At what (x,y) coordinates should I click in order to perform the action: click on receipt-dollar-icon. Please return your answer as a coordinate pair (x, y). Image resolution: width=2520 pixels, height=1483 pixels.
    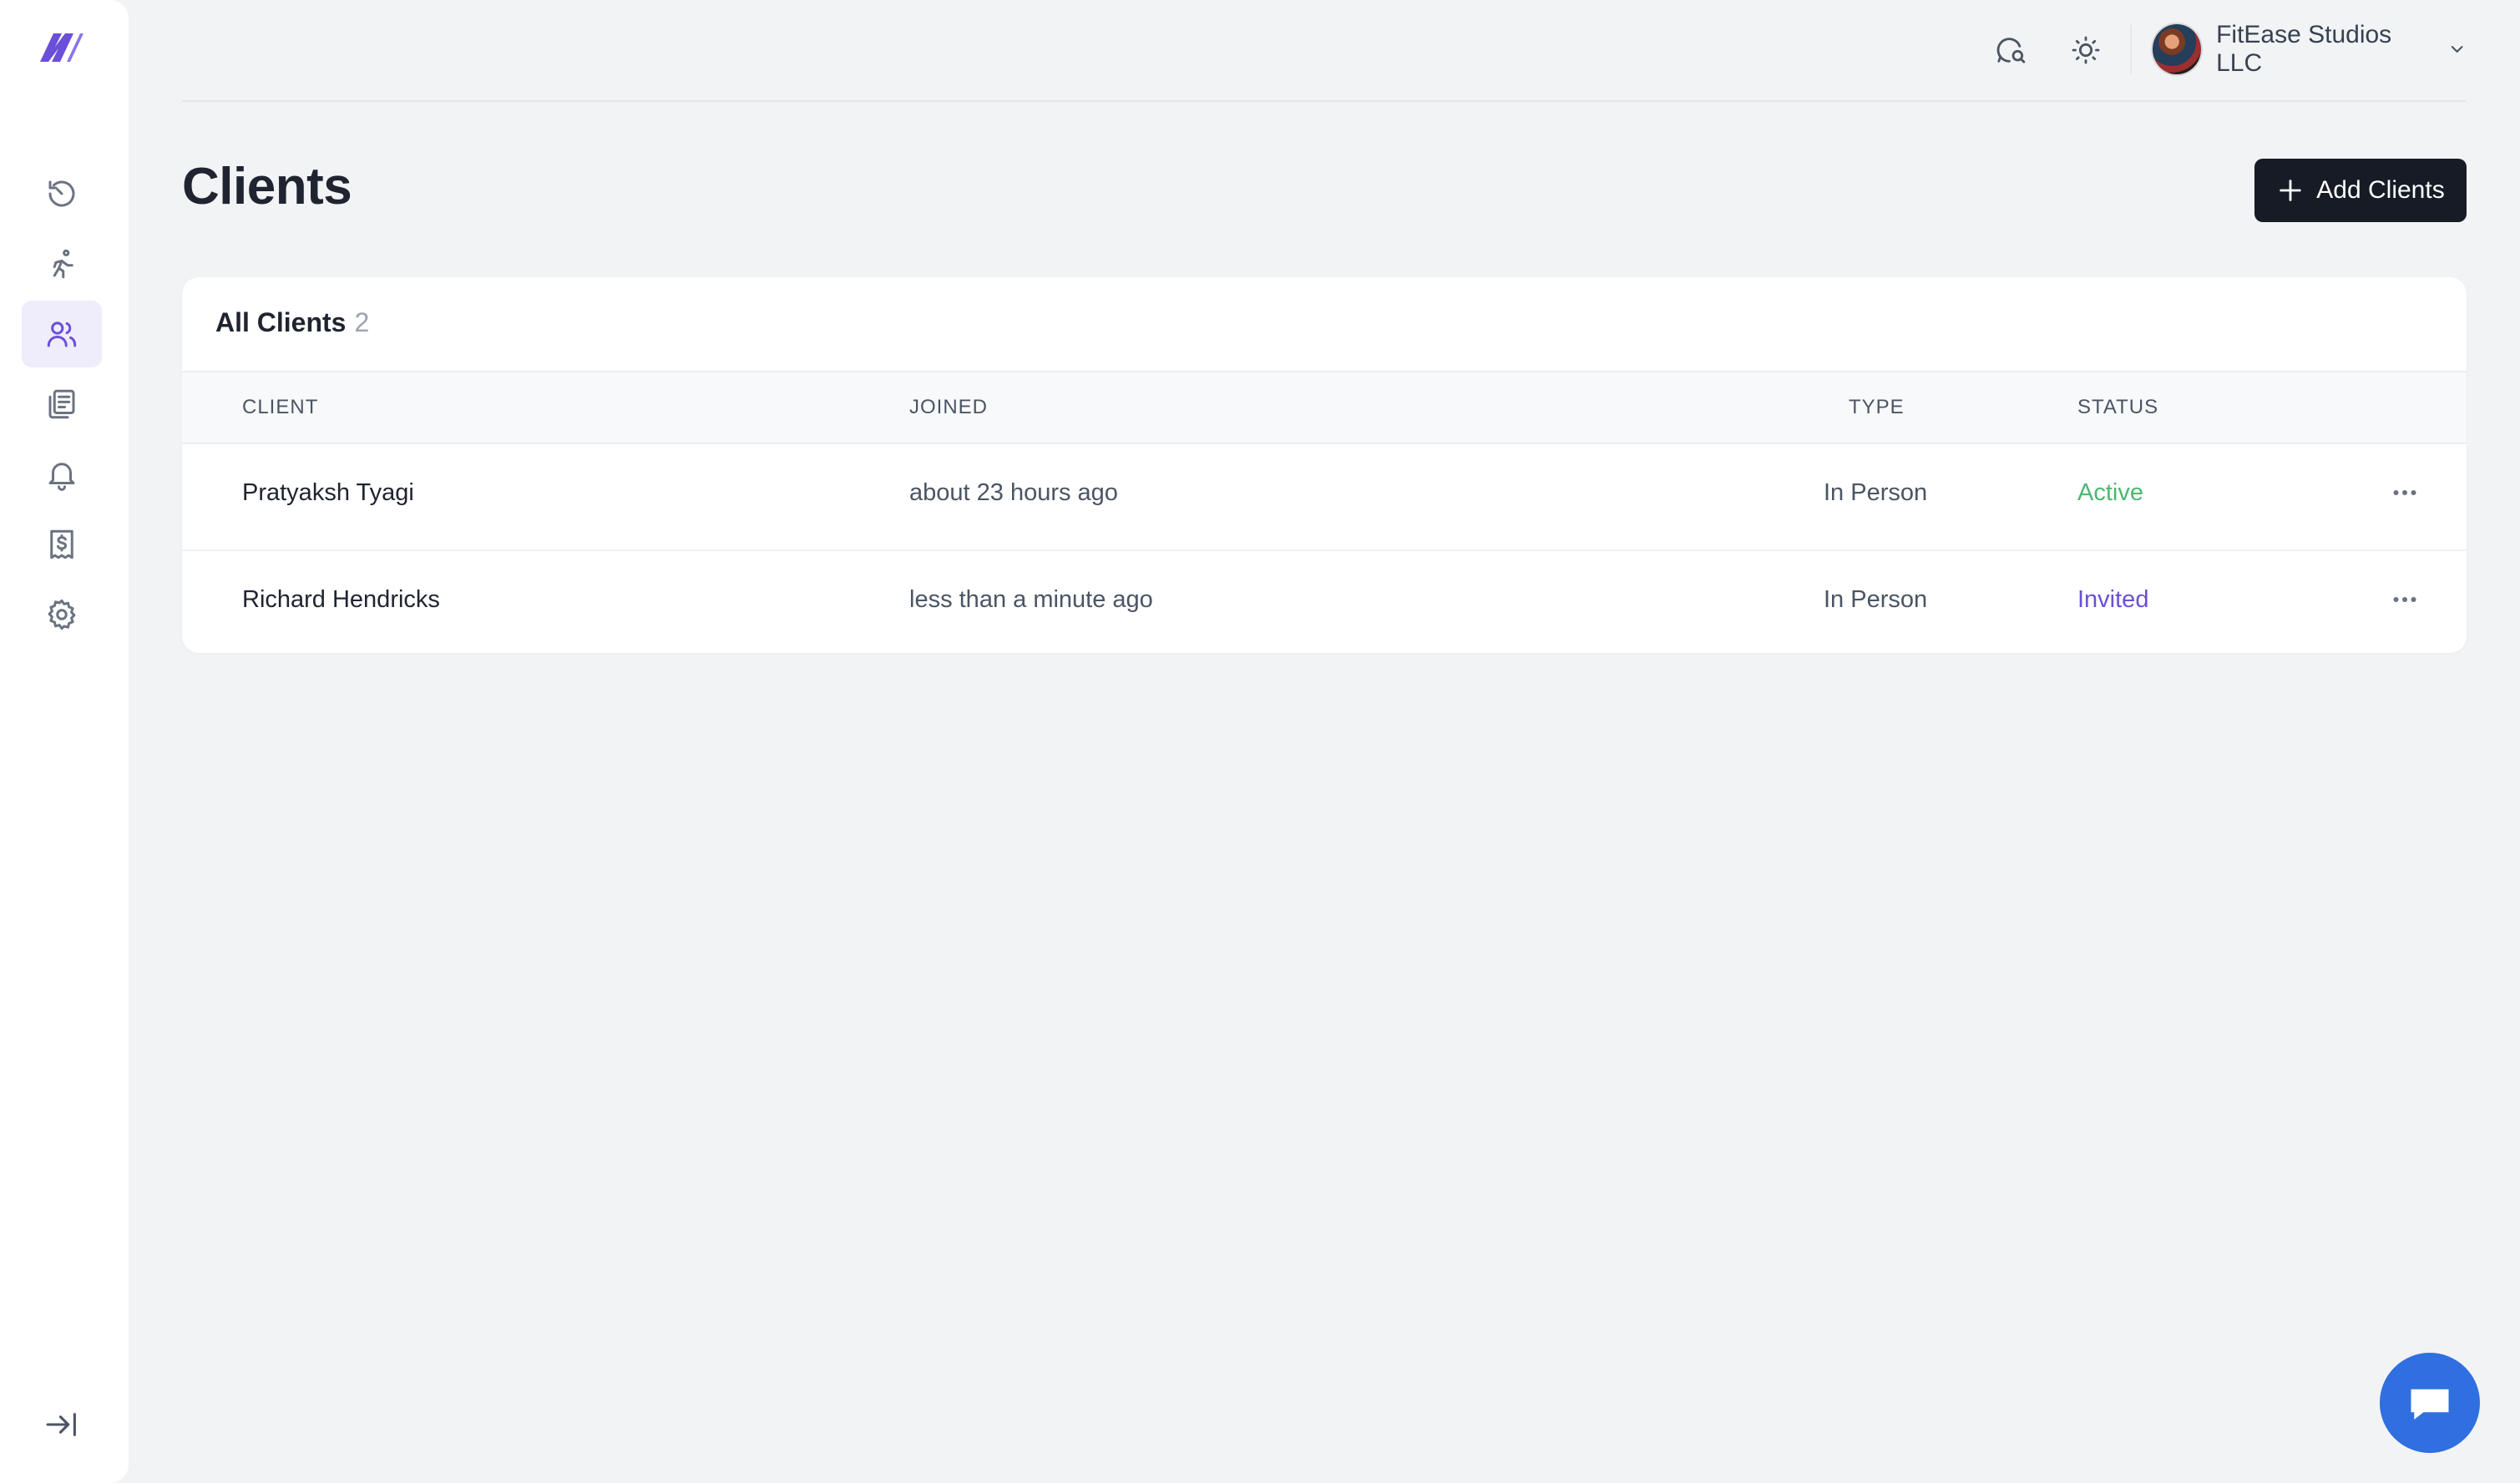
    Looking at the image, I should click on (61, 544).